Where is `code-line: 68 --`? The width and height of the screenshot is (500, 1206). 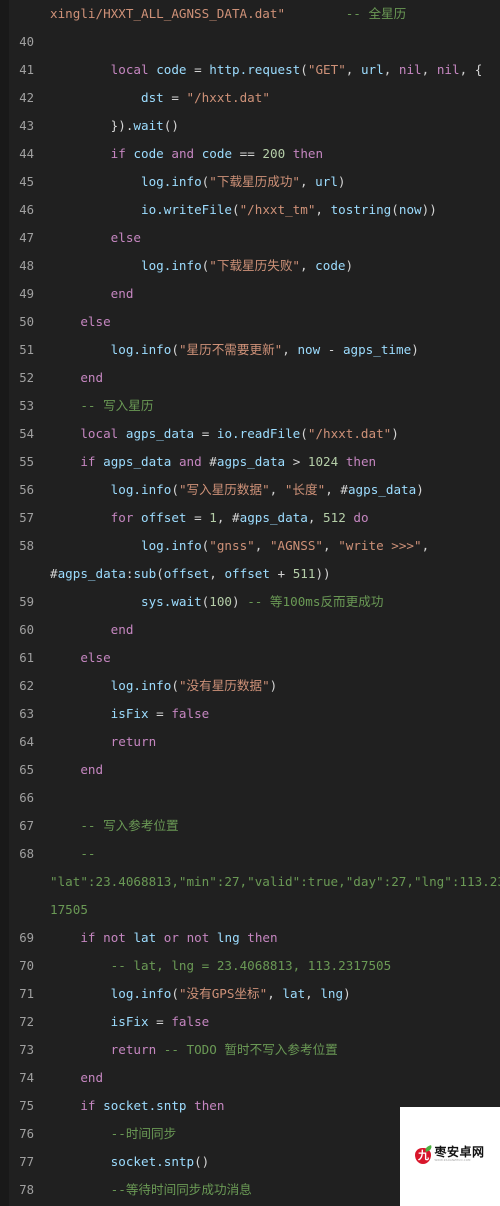 code-line: 68 -- is located at coordinates (250, 854).